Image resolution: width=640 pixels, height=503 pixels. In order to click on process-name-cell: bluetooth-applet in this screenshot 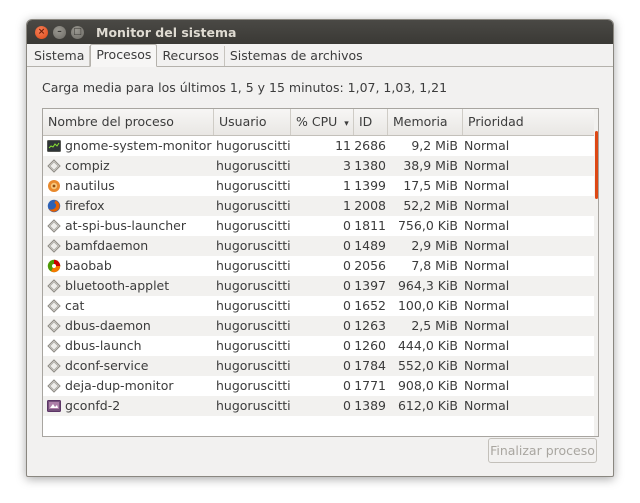, I will do `click(130, 286)`.